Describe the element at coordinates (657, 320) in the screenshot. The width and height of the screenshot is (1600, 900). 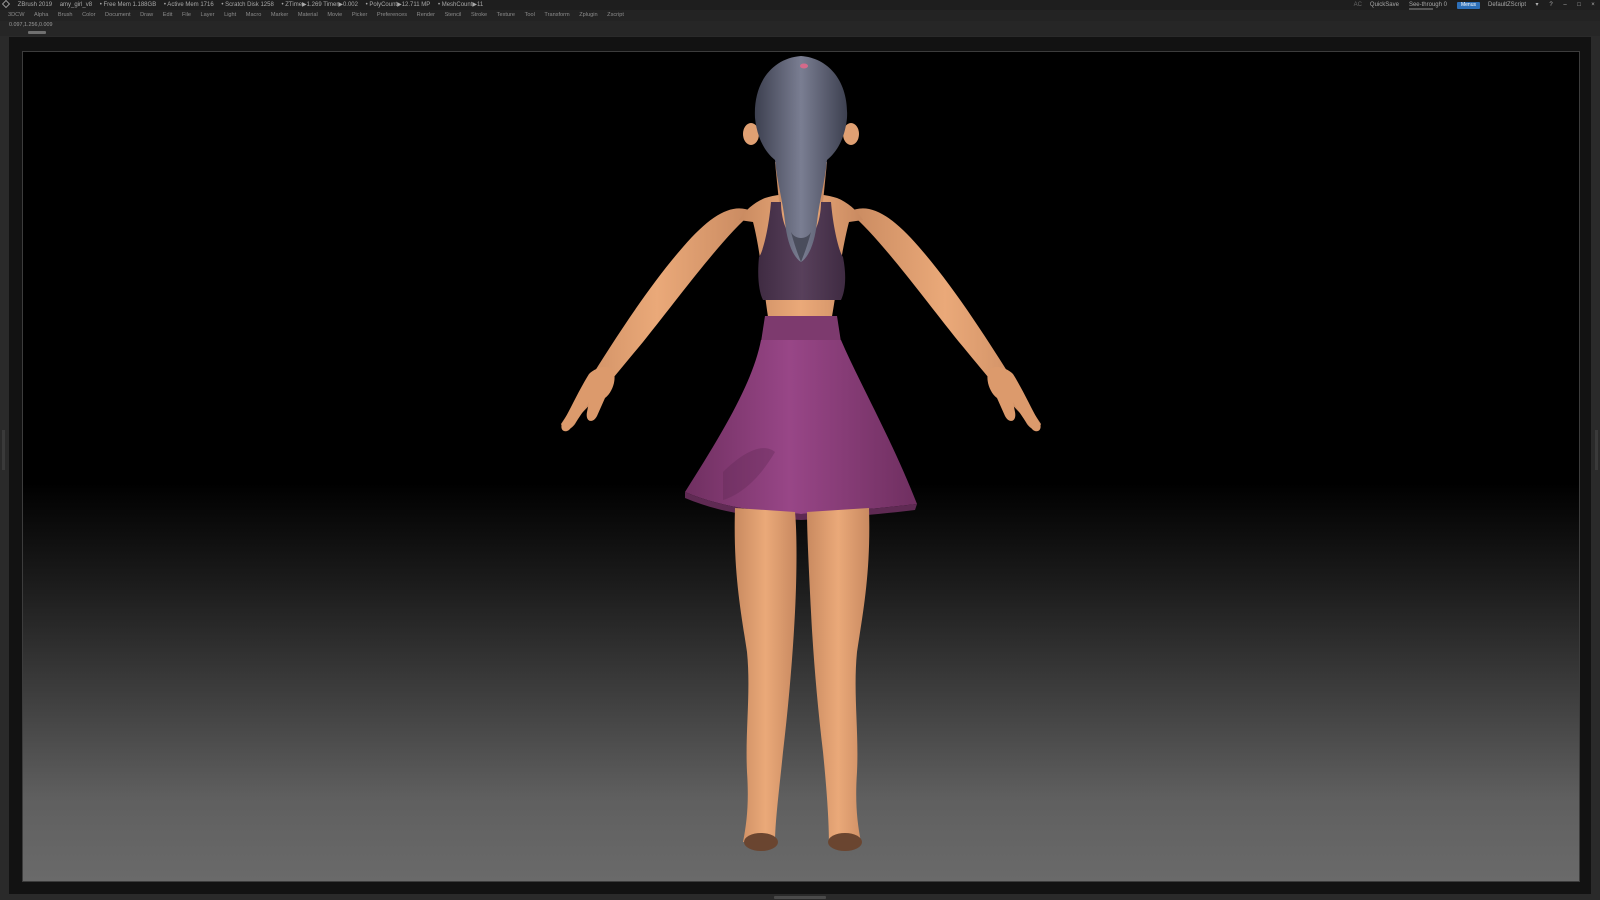
I see `left-arm` at that location.